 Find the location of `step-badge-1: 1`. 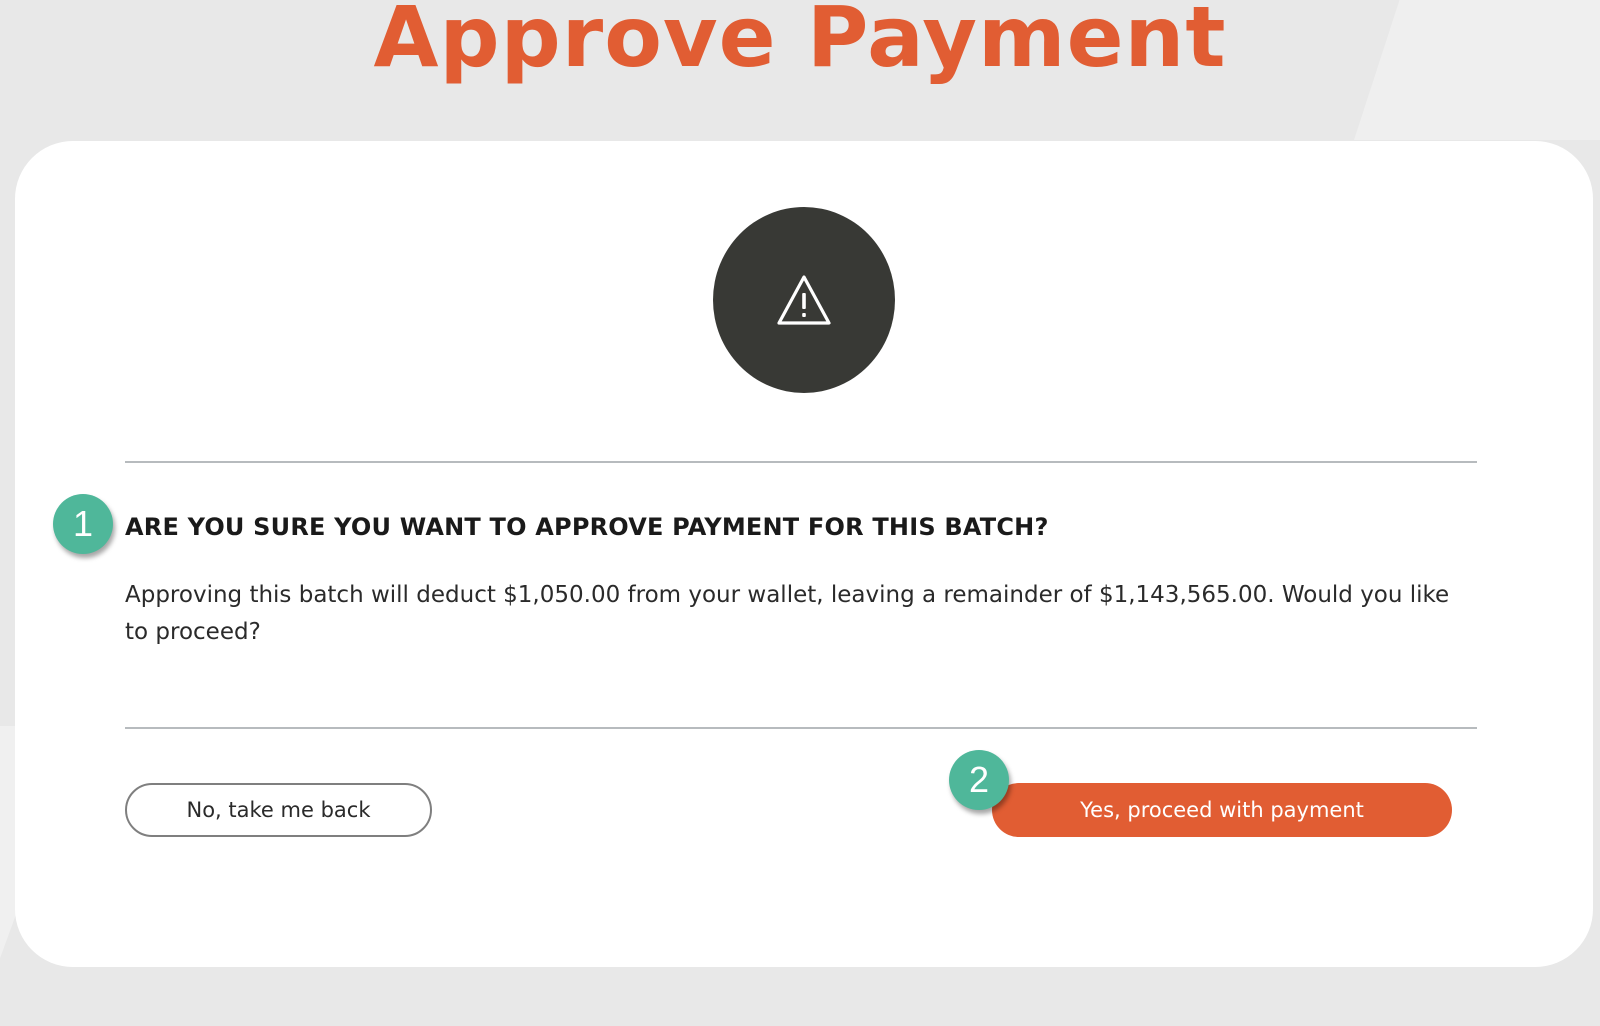

step-badge-1: 1 is located at coordinates (83, 524).